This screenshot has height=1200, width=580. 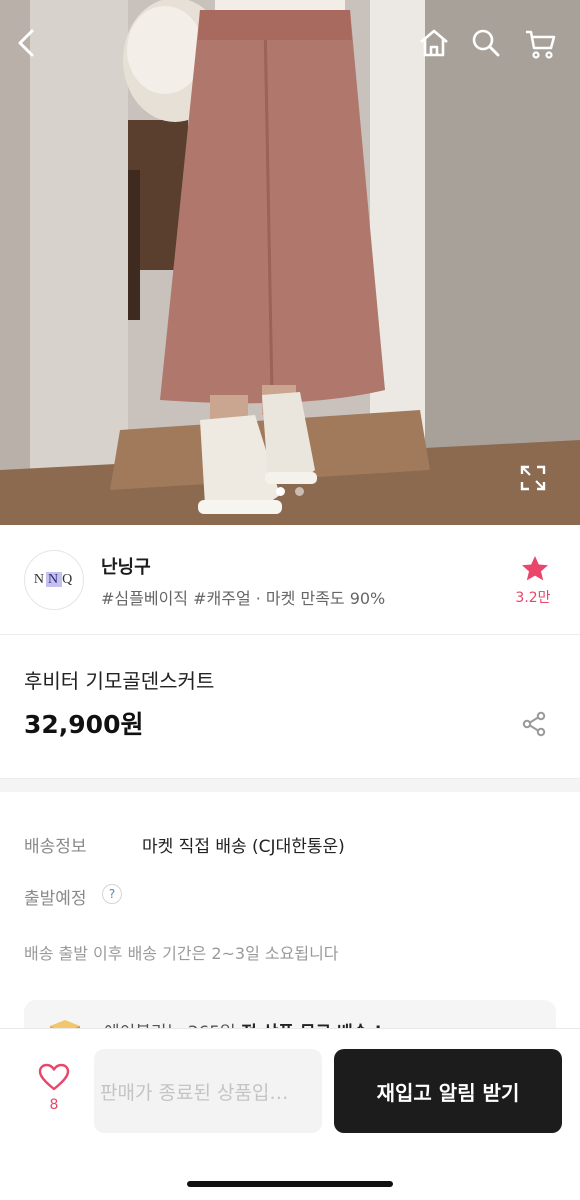 I want to click on shipping-info-value: 마켓 직접 배송 (CJ대한통운), so click(x=243, y=847).